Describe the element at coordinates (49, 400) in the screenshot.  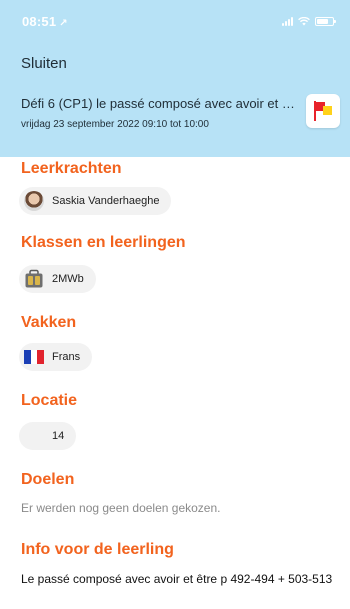
I see `location-title: Locatie` at that location.